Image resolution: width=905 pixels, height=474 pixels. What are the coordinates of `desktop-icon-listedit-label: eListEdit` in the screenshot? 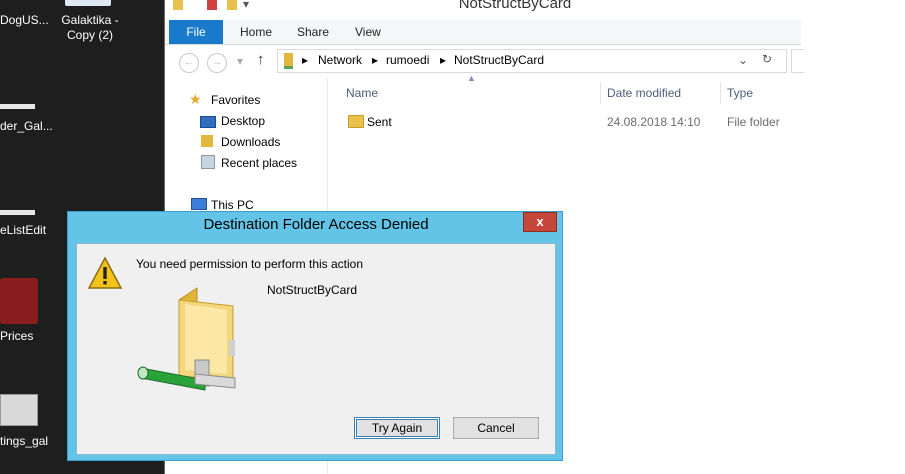 It's located at (23, 230).